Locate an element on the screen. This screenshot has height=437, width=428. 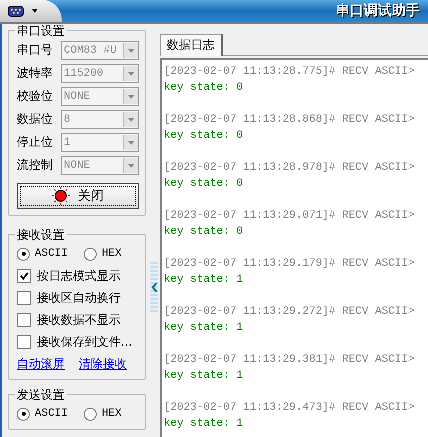
log-header: [2023-02-07 11:13:29.071]# RECV ASCII> is located at coordinates (290, 216).